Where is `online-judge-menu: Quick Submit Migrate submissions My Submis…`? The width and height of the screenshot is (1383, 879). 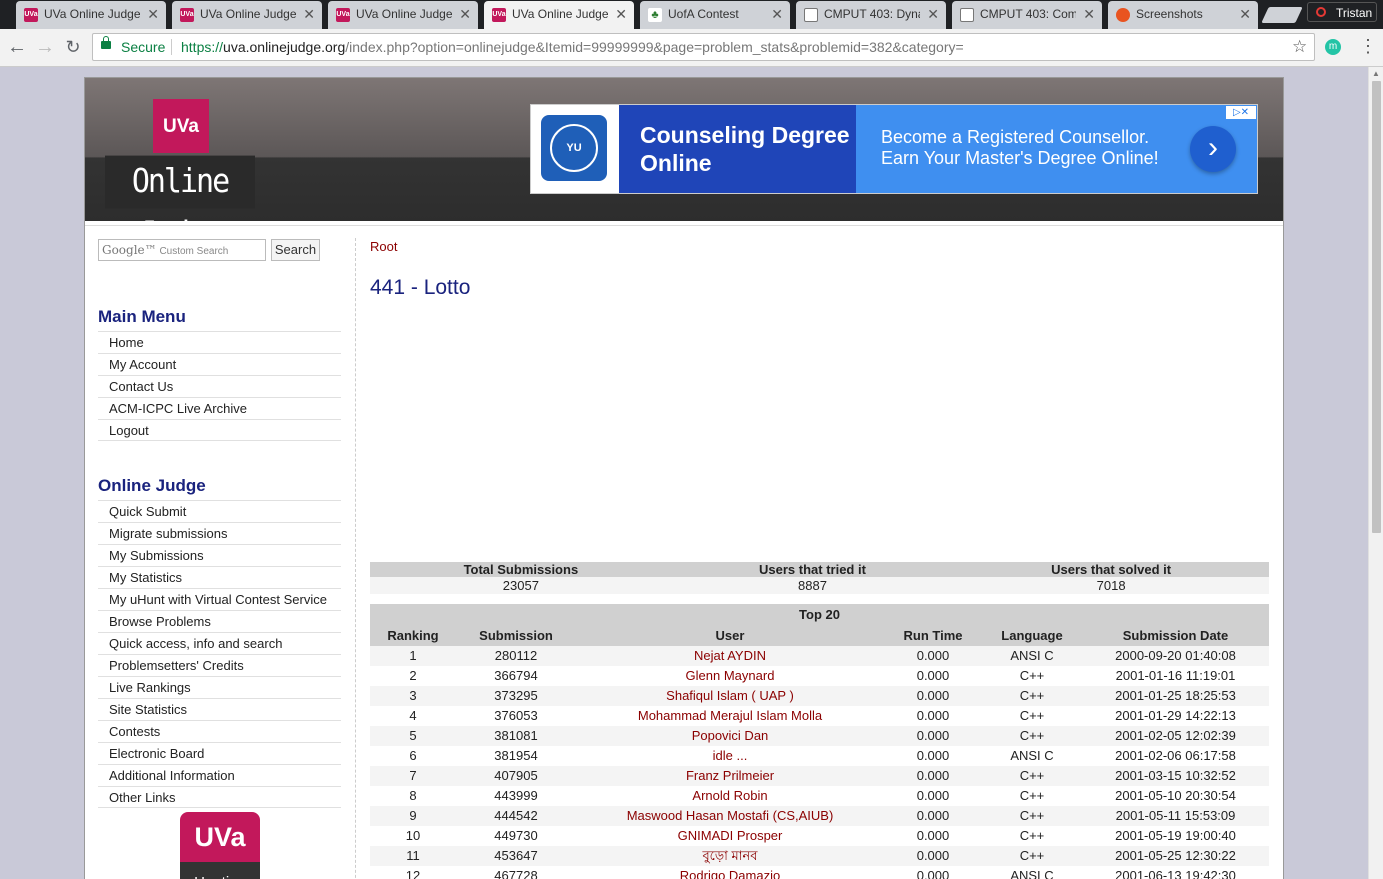
online-judge-menu: Quick Submit Migrate submissions My Submis… is located at coordinates (219, 654).